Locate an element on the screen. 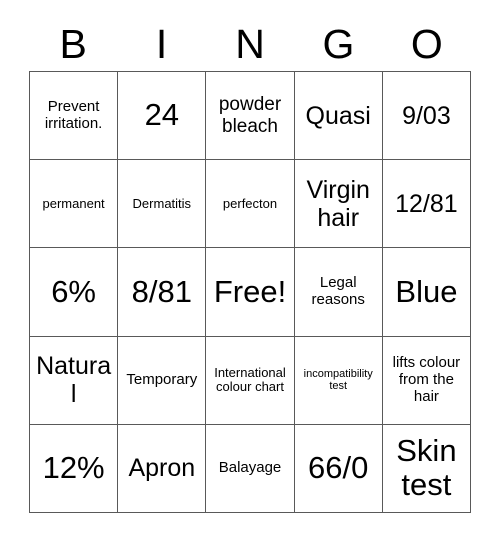 The width and height of the screenshot is (500, 544). bingo-cell-text: Free! is located at coordinates (250, 291).